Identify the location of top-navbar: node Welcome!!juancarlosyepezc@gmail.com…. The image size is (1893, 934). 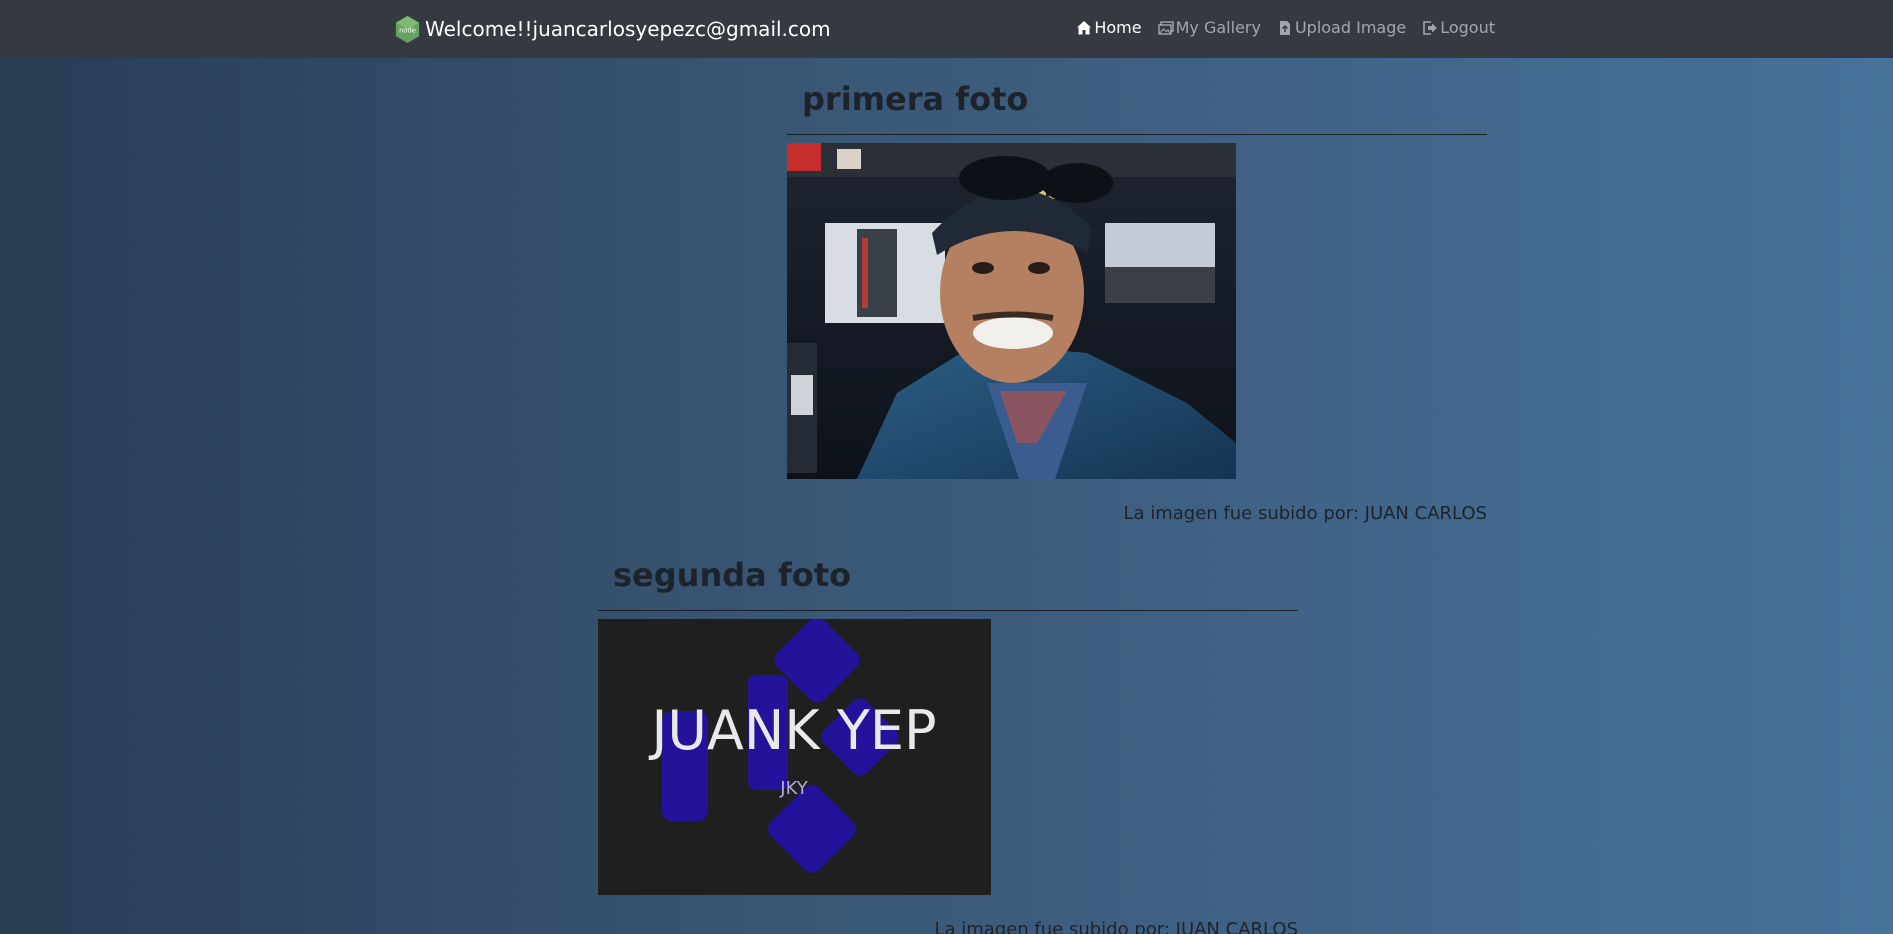
(946, 29).